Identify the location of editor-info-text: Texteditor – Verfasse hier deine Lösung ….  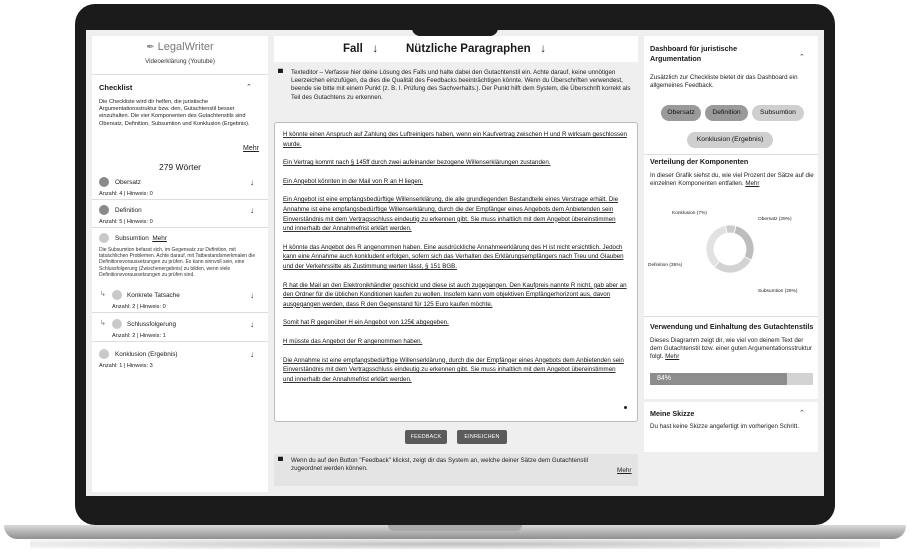
(461, 85).